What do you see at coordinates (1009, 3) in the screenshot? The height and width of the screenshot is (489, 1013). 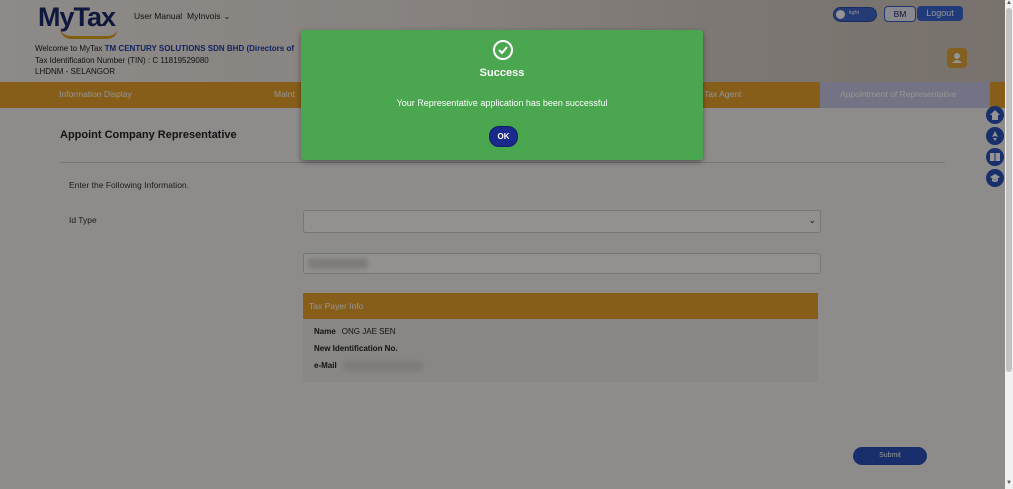 I see `scroll-up-icon: ▲` at bounding box center [1009, 3].